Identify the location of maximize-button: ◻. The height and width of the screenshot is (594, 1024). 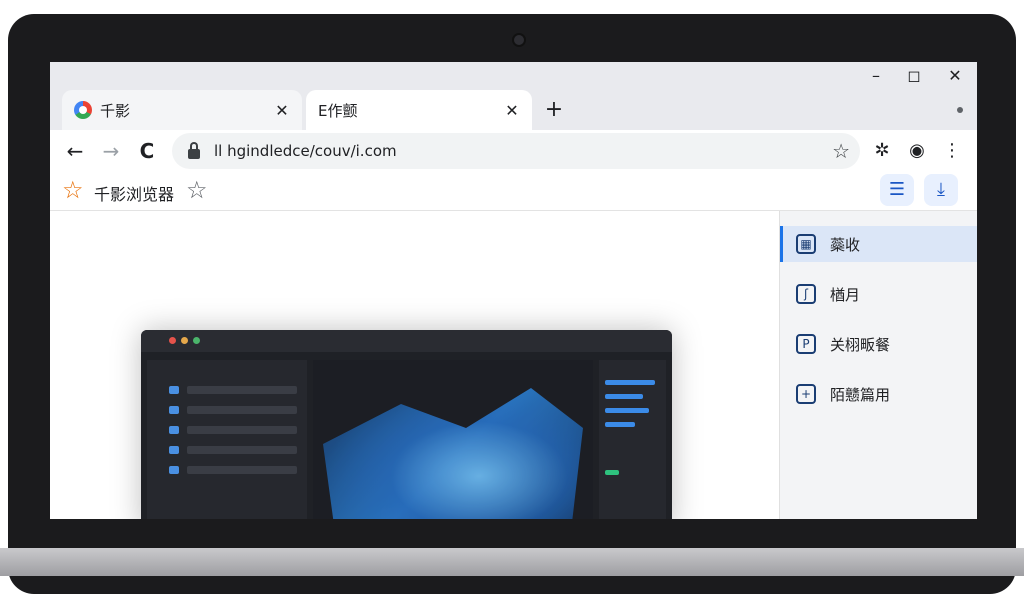
(914, 76).